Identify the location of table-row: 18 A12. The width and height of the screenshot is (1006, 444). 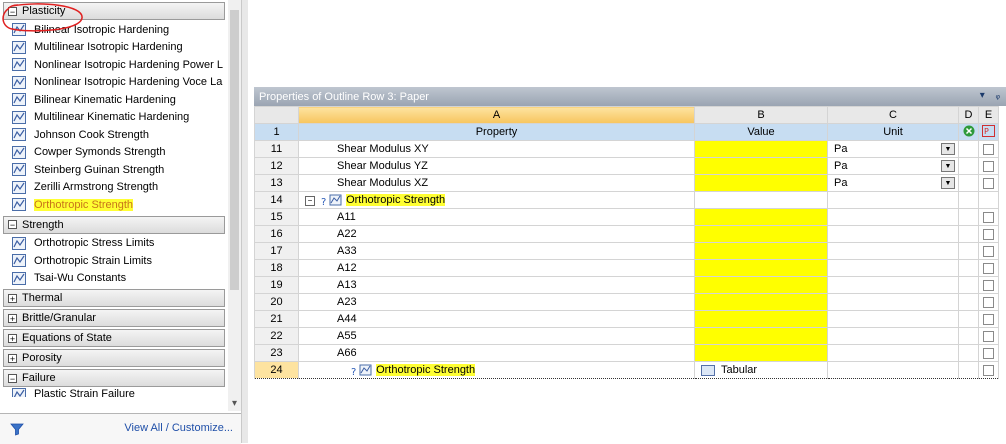
(626, 268).